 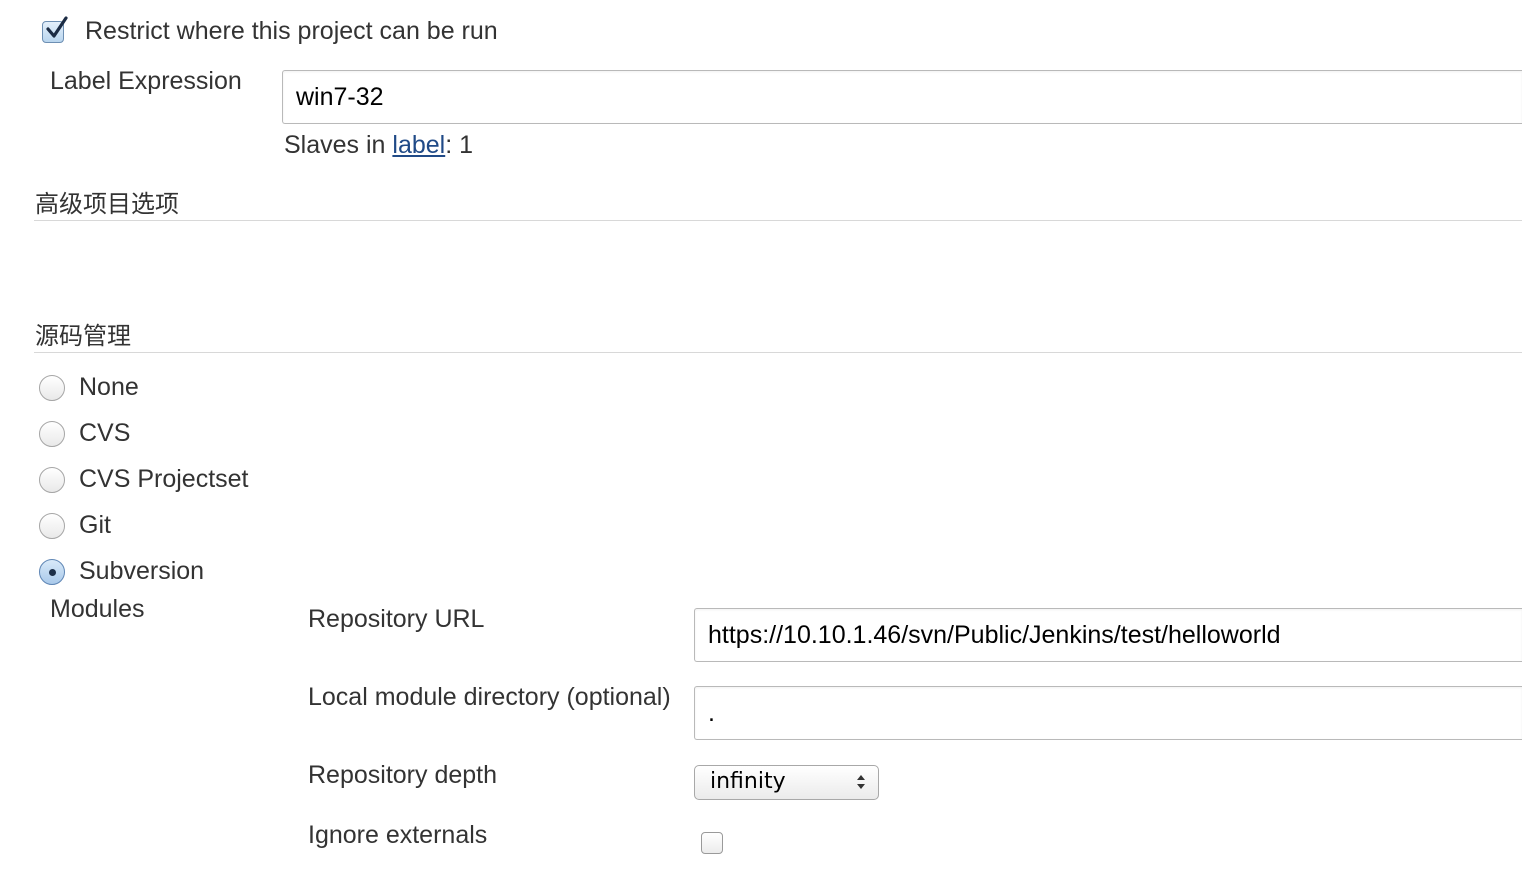 I want to click on checkmark-icon, so click(x=57, y=27).